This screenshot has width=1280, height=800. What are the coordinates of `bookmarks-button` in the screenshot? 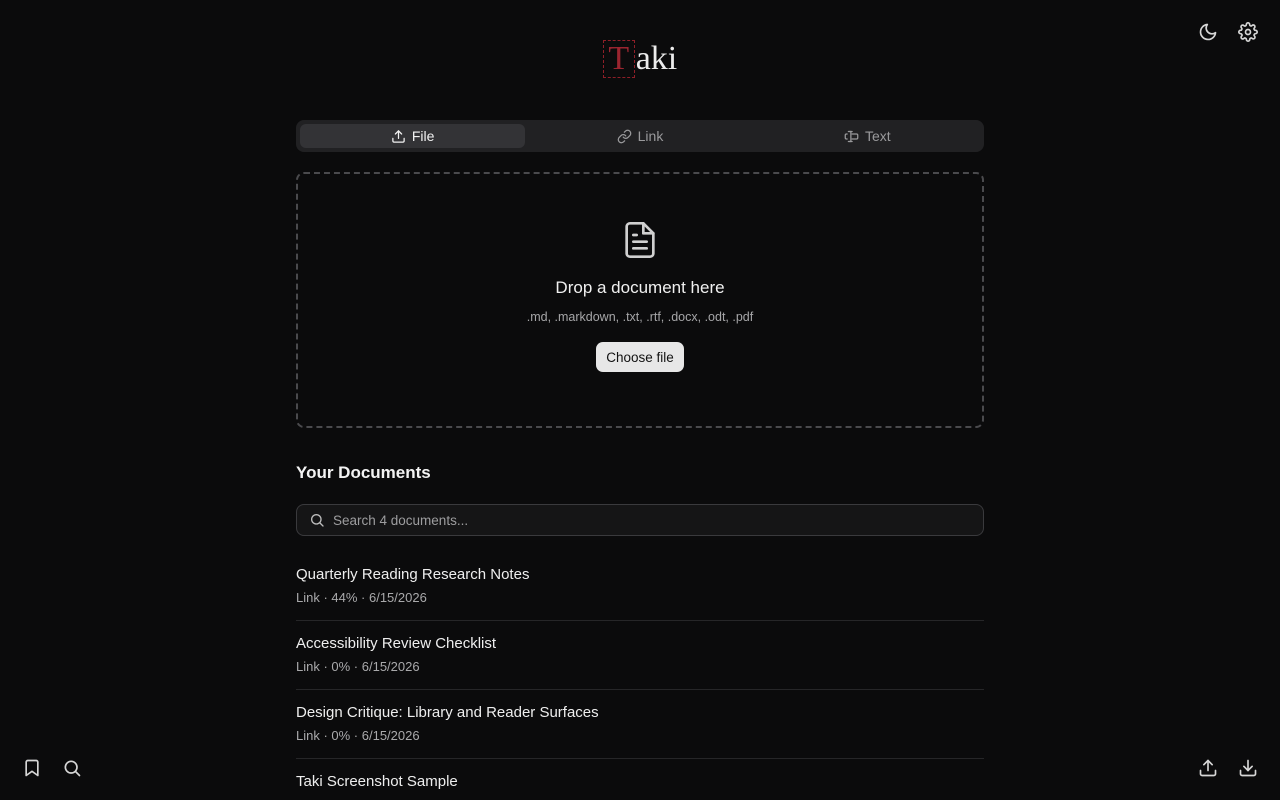 It's located at (32, 768).